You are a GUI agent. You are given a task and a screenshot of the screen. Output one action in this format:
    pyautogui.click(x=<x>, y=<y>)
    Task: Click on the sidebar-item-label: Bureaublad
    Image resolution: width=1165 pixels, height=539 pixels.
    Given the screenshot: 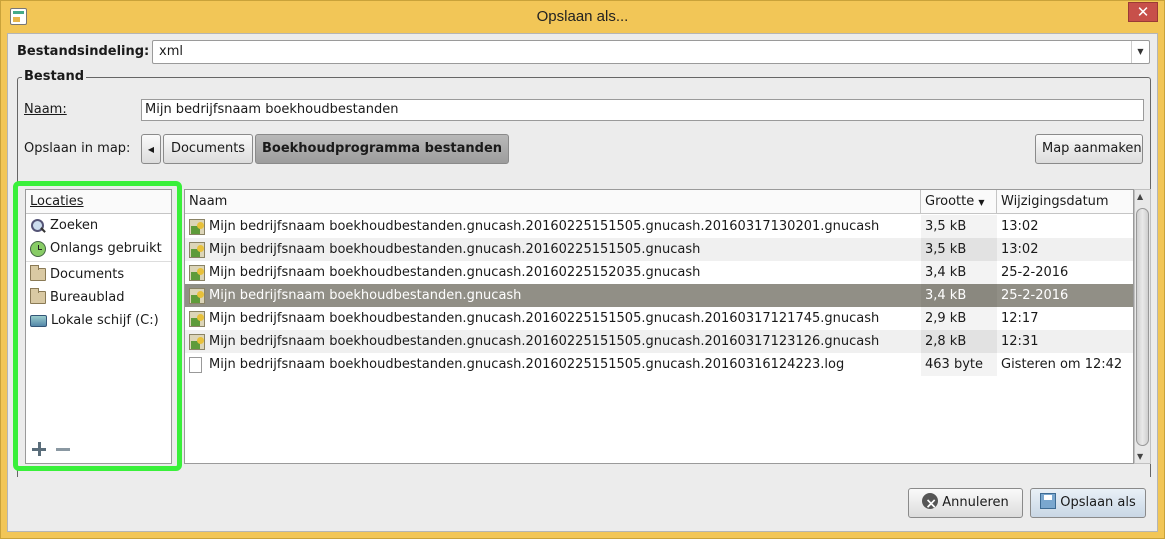 What is the action you would take?
    pyautogui.click(x=87, y=297)
    